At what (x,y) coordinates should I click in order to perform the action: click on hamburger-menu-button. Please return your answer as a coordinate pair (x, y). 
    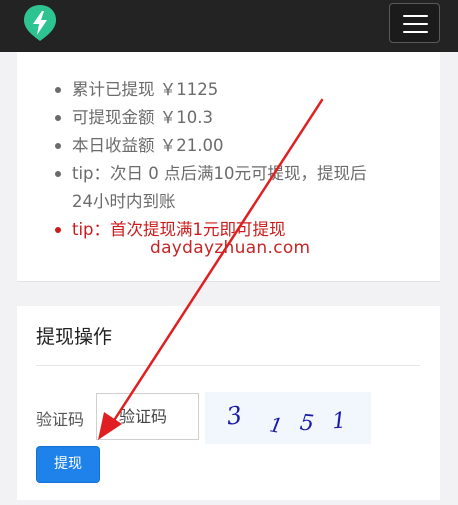
    Looking at the image, I should click on (414, 23).